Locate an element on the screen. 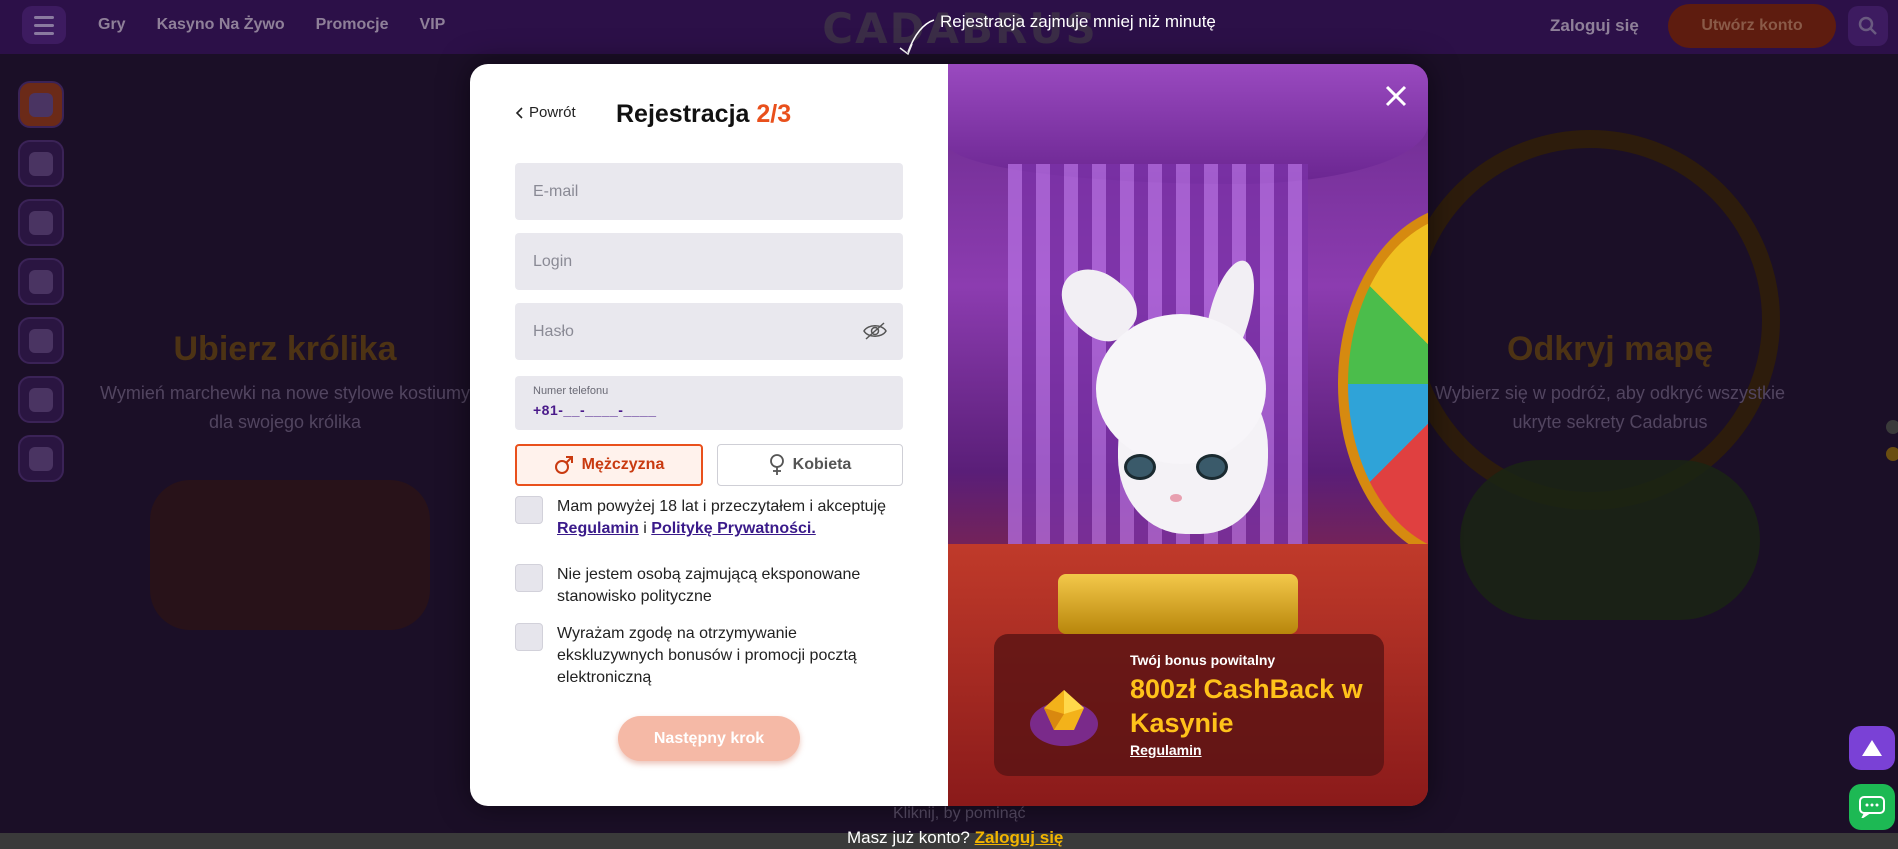 Image resolution: width=1898 pixels, height=849 pixels. create-account-button: Utwórz konto is located at coordinates (1752, 26).